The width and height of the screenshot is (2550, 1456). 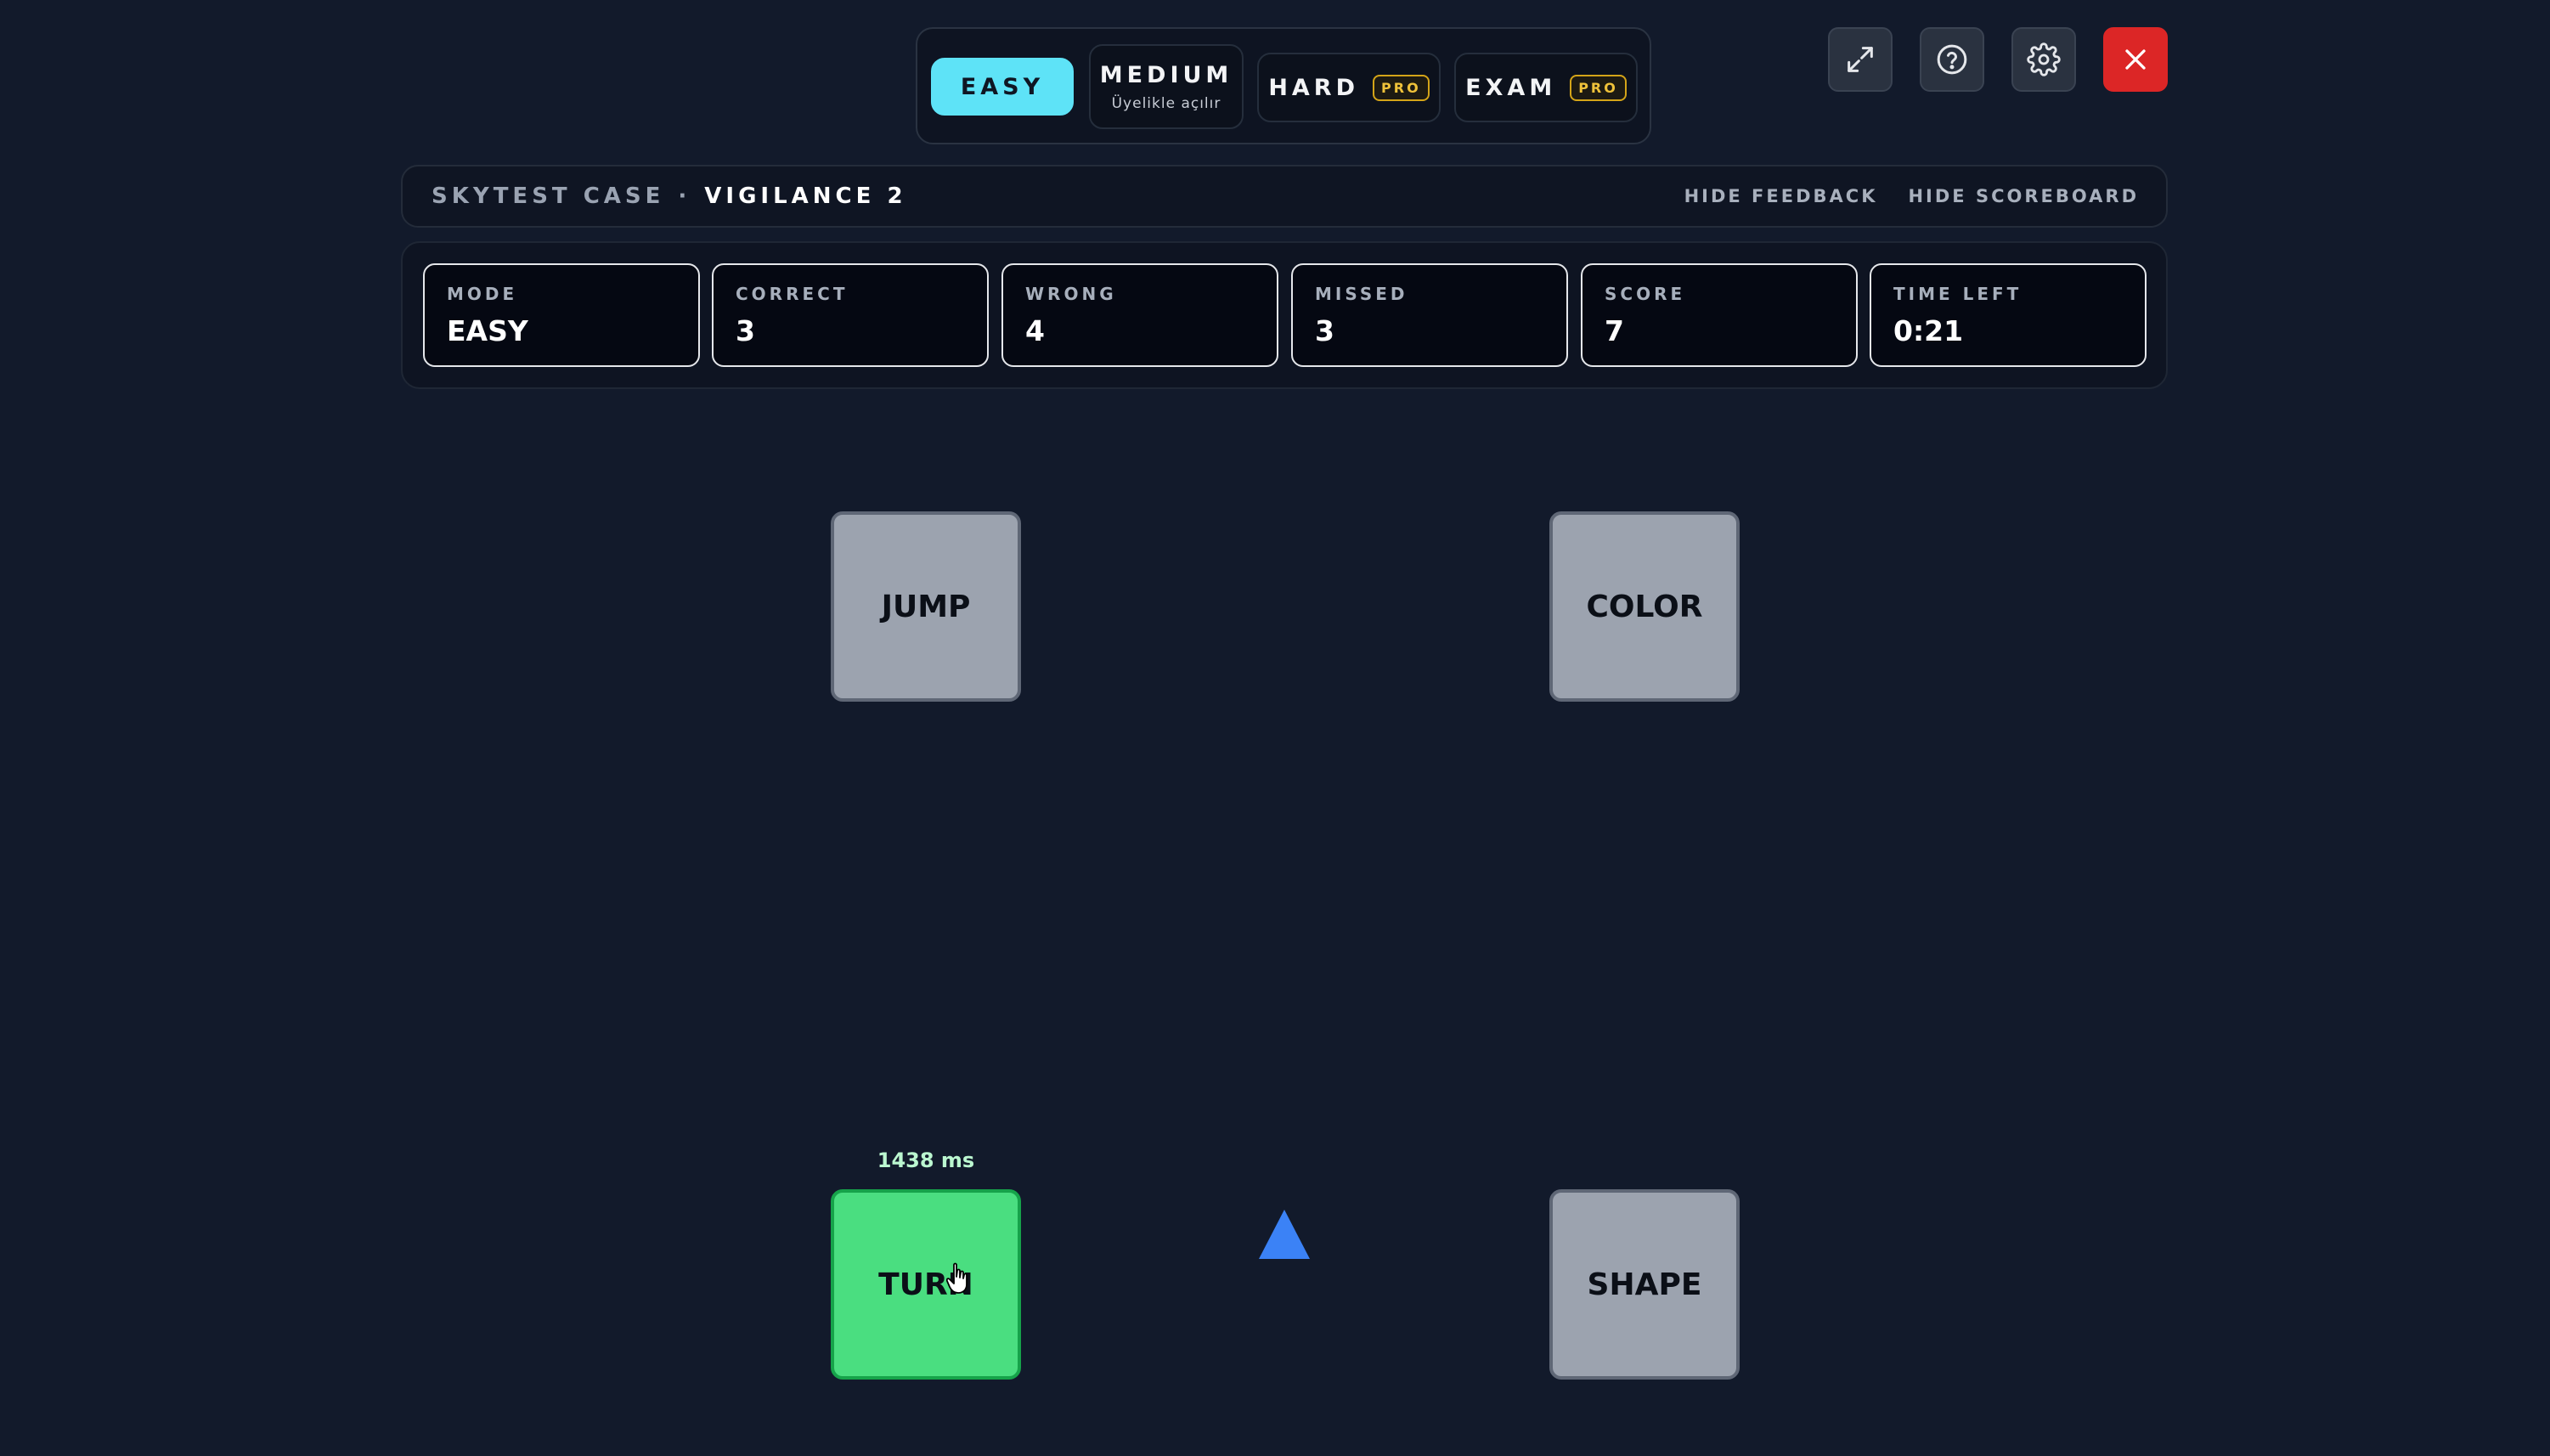 I want to click on tab-easy-label: EASY, so click(x=1003, y=87).